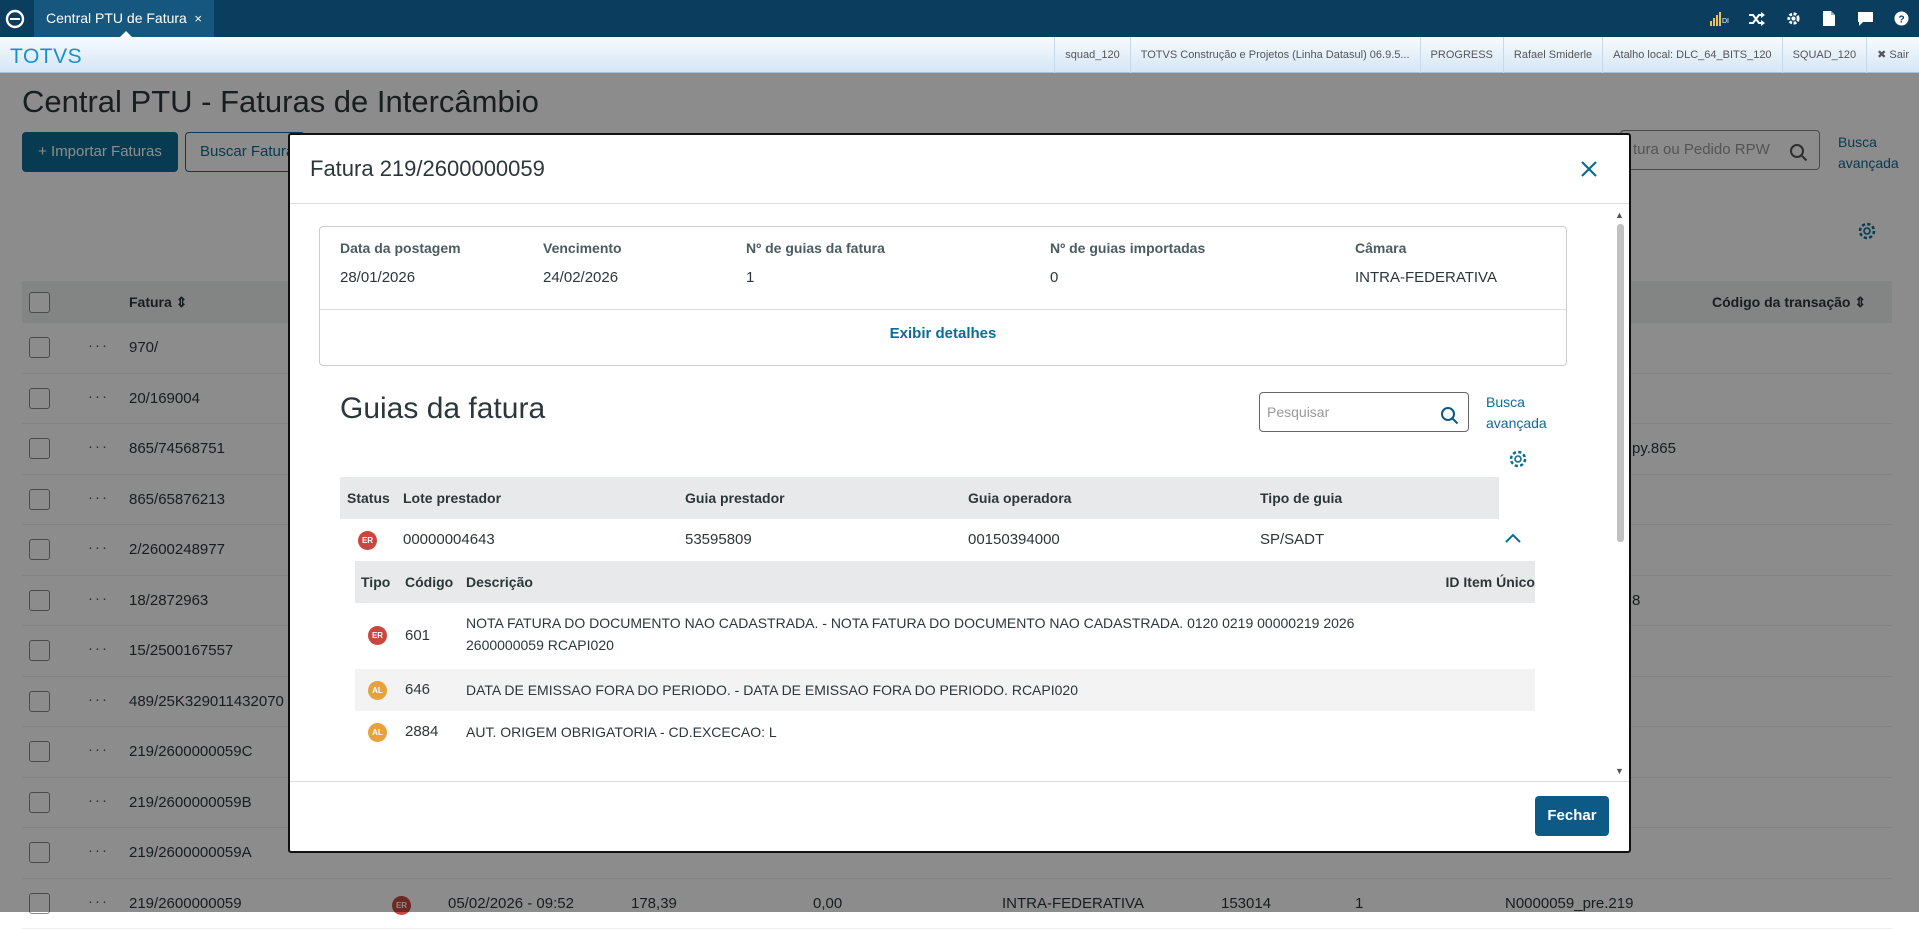 The image size is (1919, 929). Describe the element at coordinates (1892, 55) in the screenshot. I see `logout-button: ✖ Sair` at that location.